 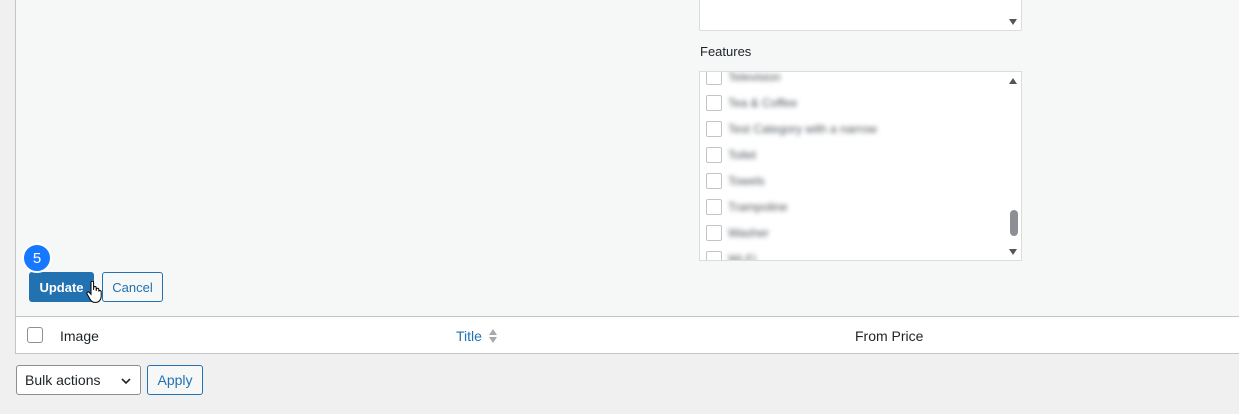 What do you see at coordinates (763, 103) in the screenshot?
I see `feature-label: Tea & Coffee` at bounding box center [763, 103].